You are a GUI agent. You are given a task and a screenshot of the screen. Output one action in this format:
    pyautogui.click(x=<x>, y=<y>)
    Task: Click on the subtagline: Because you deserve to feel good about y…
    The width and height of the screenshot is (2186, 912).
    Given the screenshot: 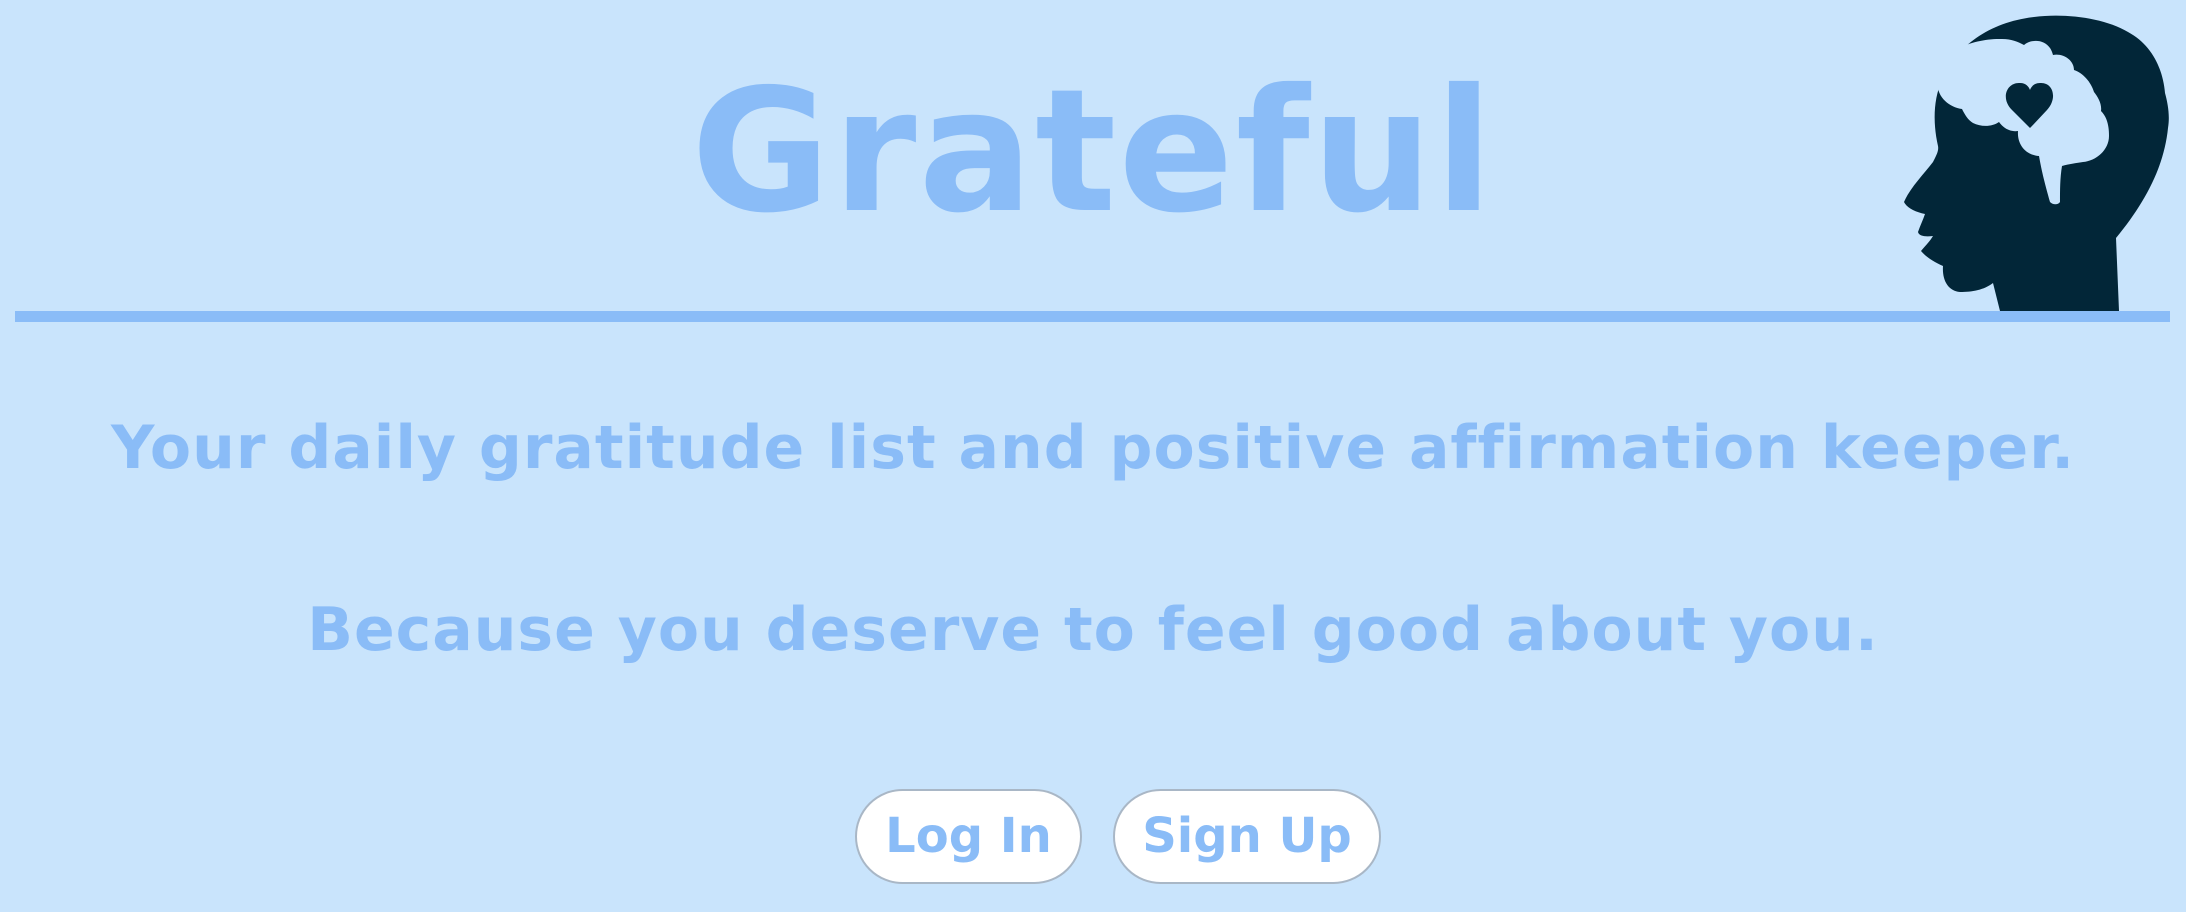 What is the action you would take?
    pyautogui.click(x=1093, y=630)
    